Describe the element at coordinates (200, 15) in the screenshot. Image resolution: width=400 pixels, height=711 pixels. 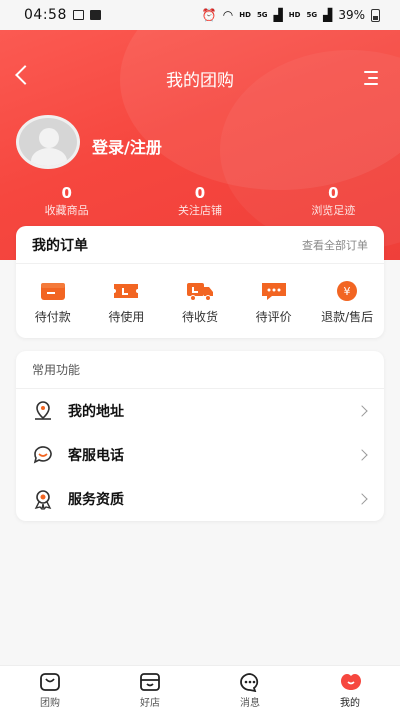
I see `status-bar: 04:58 ⏰ ◠ HD 5G ▟ HD 5G ▟ 39%` at that location.